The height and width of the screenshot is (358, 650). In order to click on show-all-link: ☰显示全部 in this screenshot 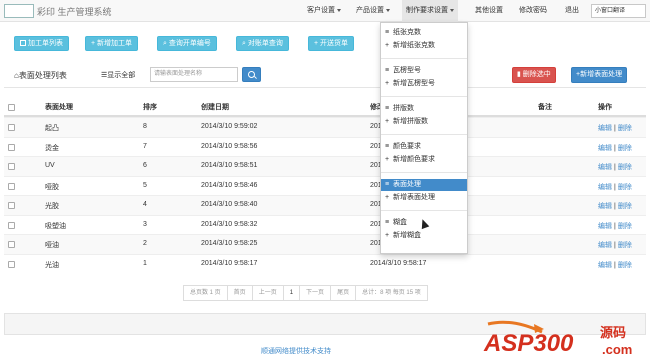, I will do `click(118, 75)`.